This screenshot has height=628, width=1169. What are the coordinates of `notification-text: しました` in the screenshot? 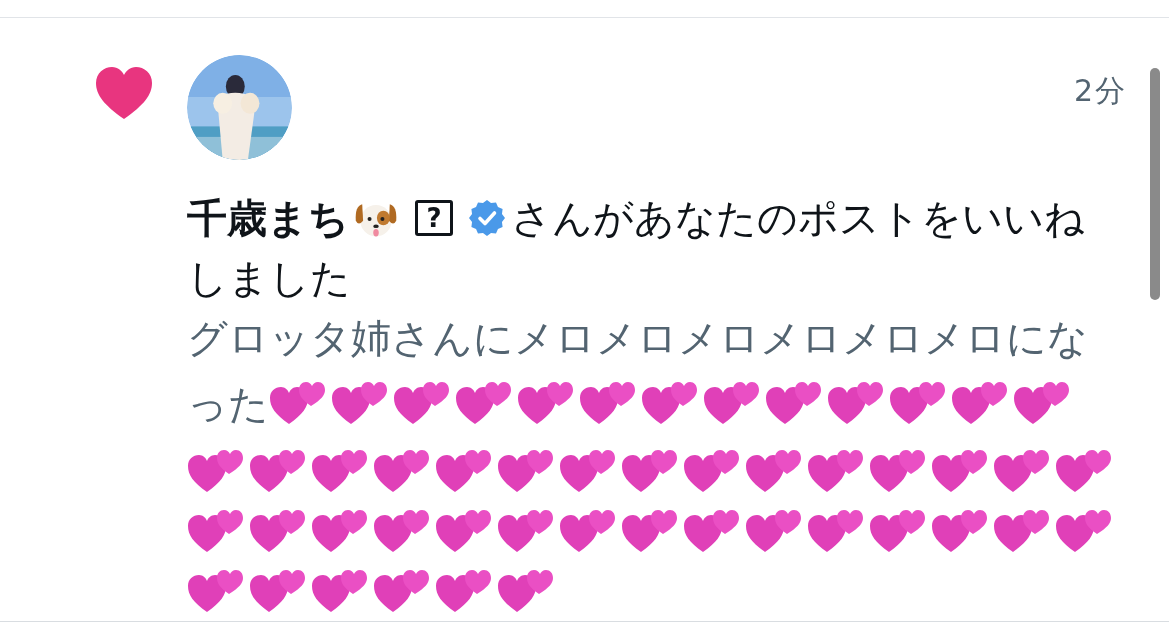 It's located at (269, 278).